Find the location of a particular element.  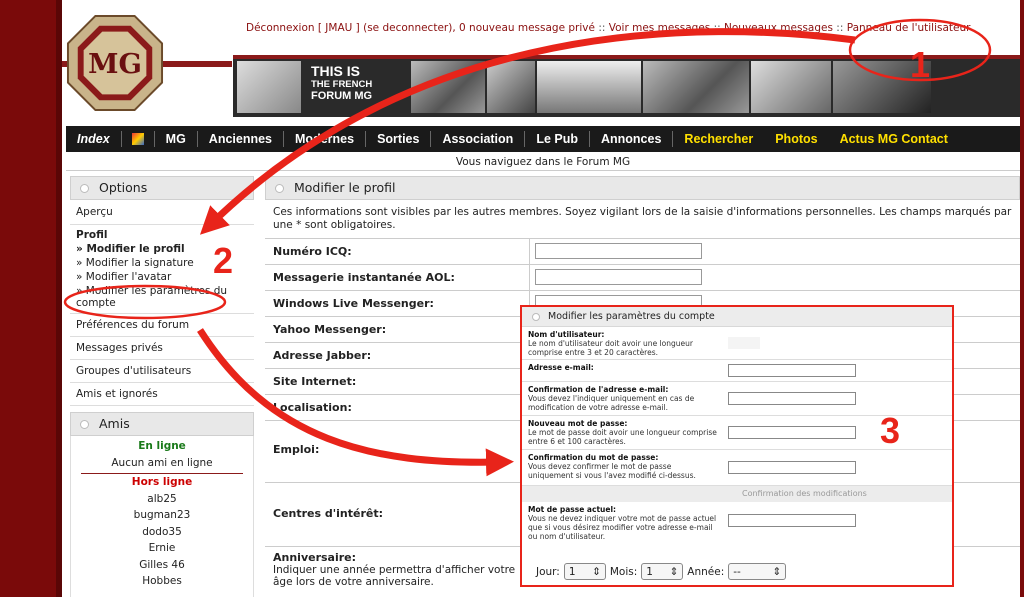

header-banner: THIS IS THE FRENCH FORUM MG is located at coordinates (626, 86).